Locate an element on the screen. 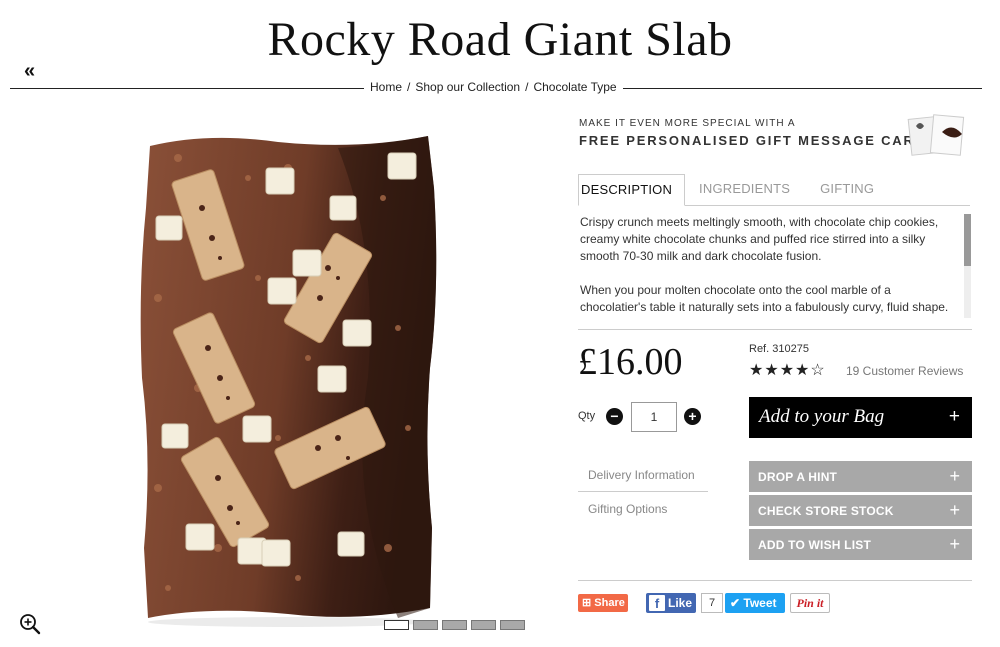 Image resolution: width=1000 pixels, height=647 pixels. facebook-like-label: Like is located at coordinates (680, 603).